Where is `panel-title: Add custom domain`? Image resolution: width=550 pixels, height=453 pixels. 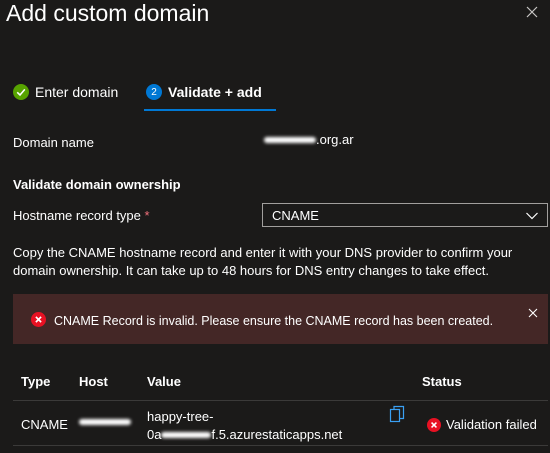
panel-title: Add custom domain is located at coordinates (108, 13).